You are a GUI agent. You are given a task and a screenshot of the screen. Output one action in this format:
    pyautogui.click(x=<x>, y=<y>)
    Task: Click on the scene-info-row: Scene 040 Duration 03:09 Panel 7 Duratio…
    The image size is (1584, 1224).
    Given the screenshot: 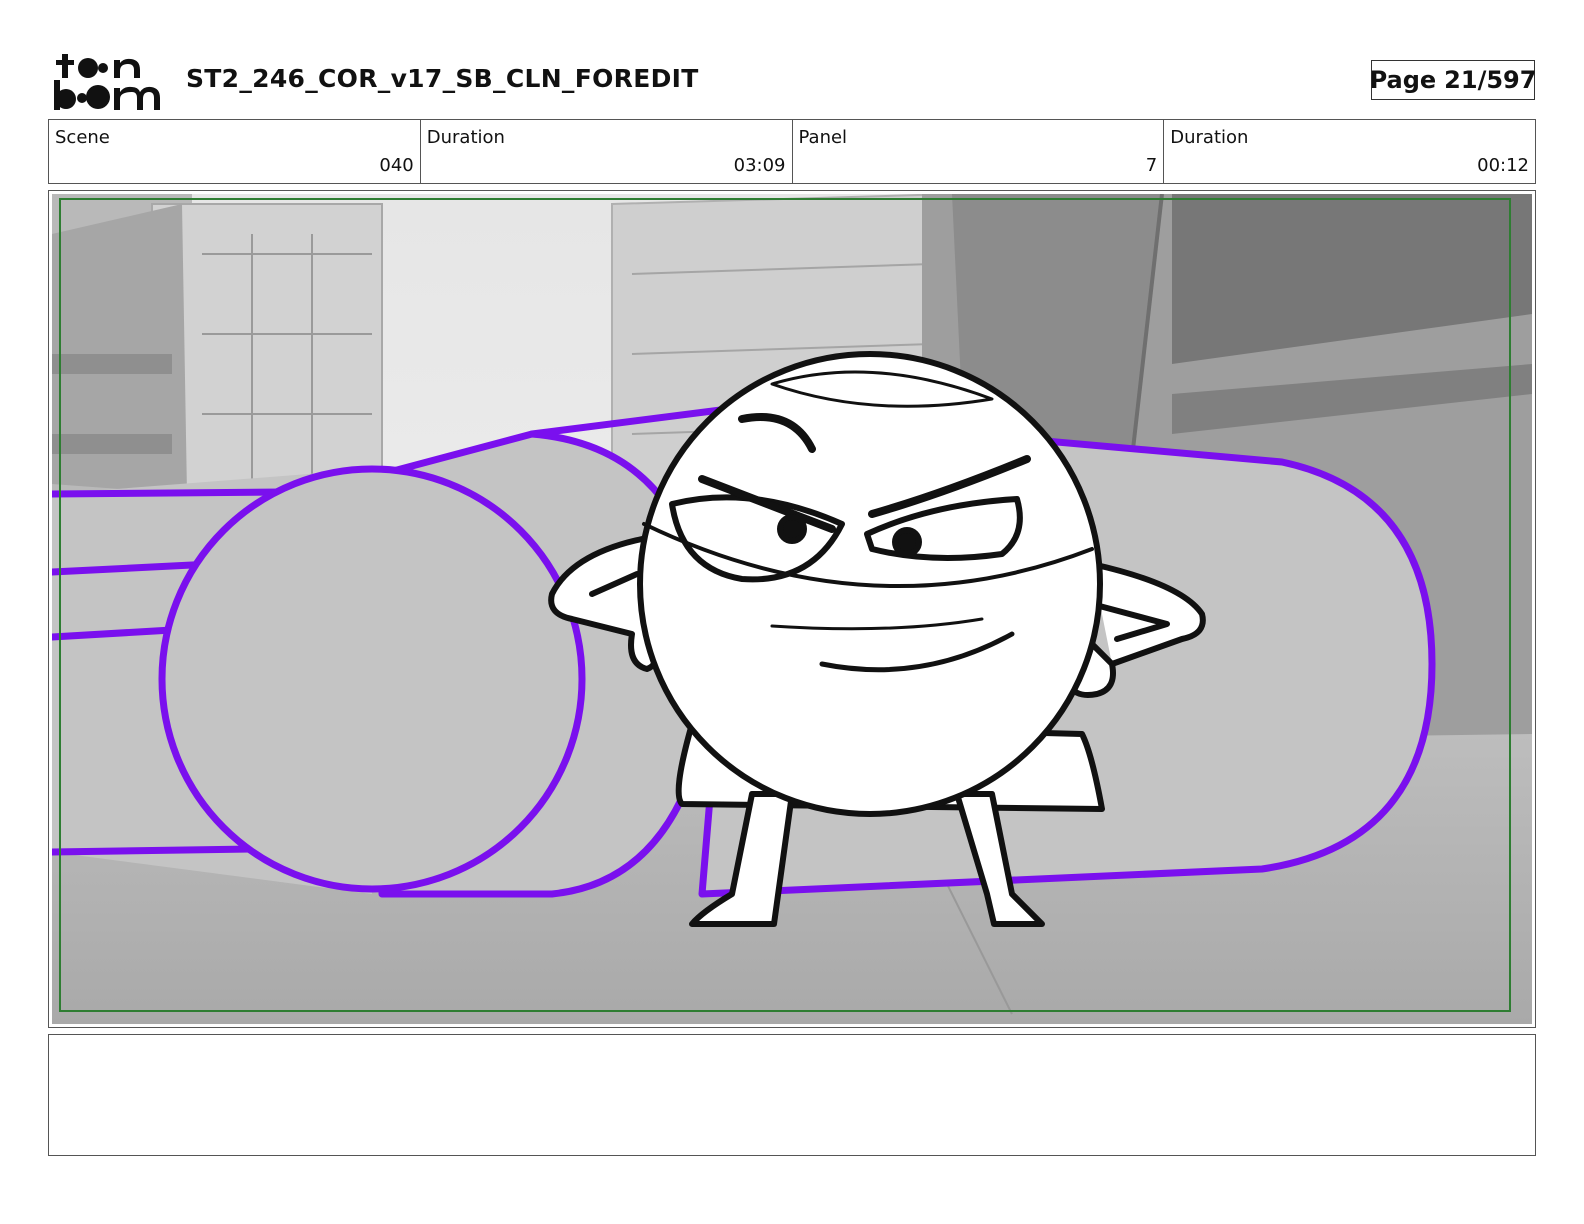 What is the action you would take?
    pyautogui.click(x=792, y=151)
    